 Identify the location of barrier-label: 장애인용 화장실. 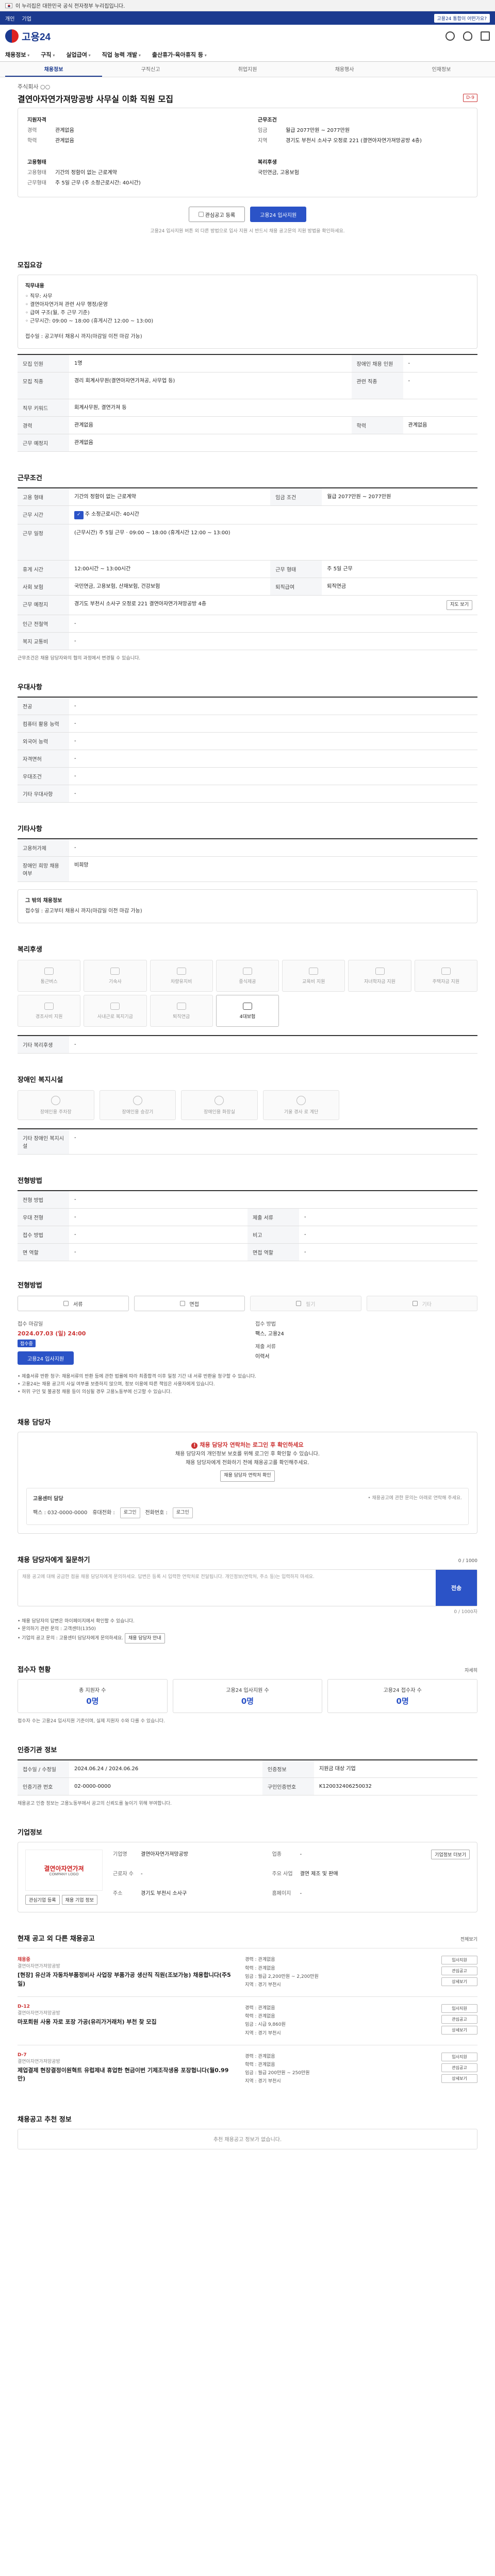
(219, 1112).